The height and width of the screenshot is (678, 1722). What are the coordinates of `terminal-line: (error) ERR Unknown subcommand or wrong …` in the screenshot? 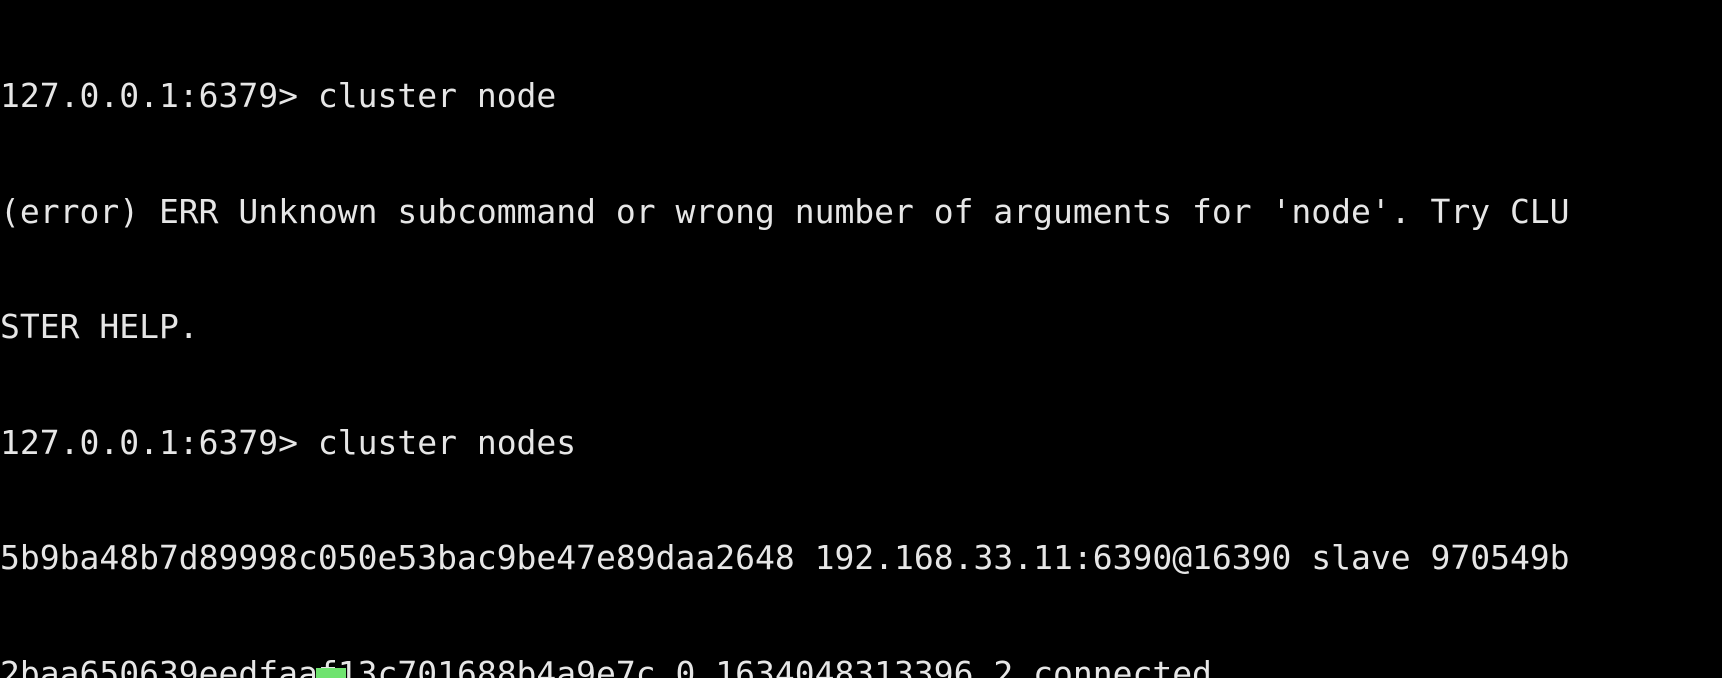 It's located at (785, 211).